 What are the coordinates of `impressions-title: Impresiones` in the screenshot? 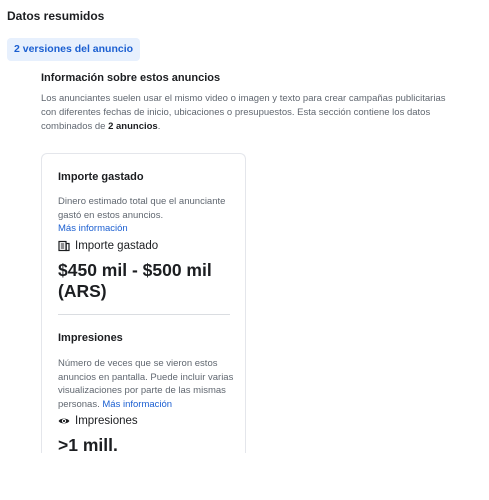 It's located at (90, 338).